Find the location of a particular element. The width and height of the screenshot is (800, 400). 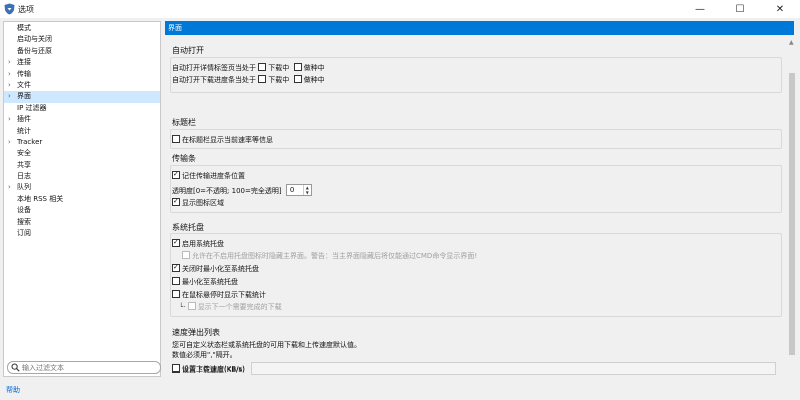

auto-open-progress-row: 自动打开下载进度条当处于 下载中 做种中 is located at coordinates (248, 80).